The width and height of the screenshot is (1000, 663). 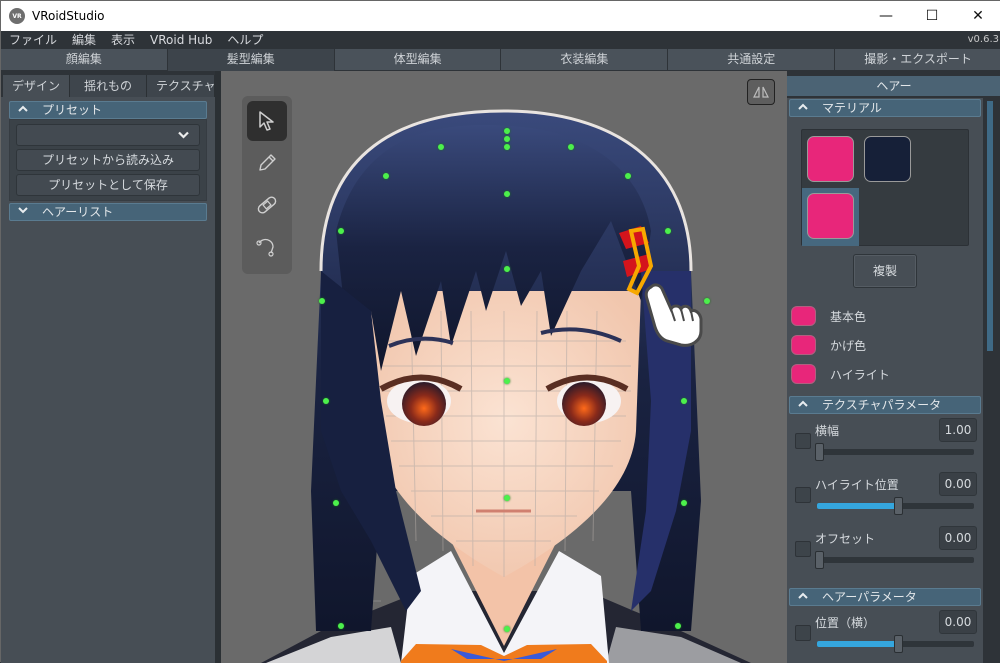 I want to click on param-highlight-position-value: 0.00, so click(x=958, y=484).